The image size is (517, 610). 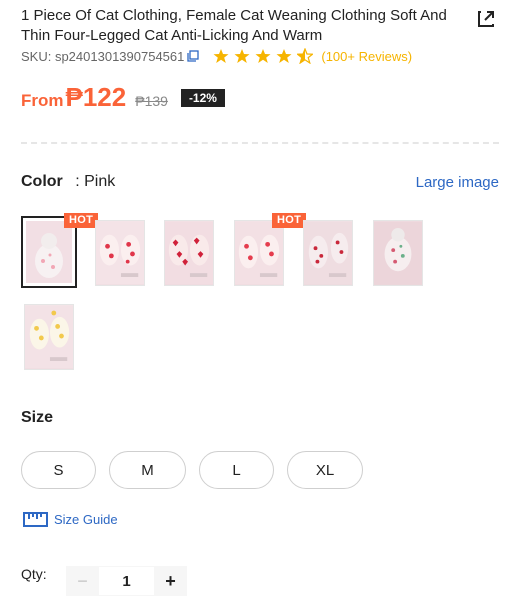 What do you see at coordinates (151, 101) in the screenshot?
I see `original-price: ₱139` at bounding box center [151, 101].